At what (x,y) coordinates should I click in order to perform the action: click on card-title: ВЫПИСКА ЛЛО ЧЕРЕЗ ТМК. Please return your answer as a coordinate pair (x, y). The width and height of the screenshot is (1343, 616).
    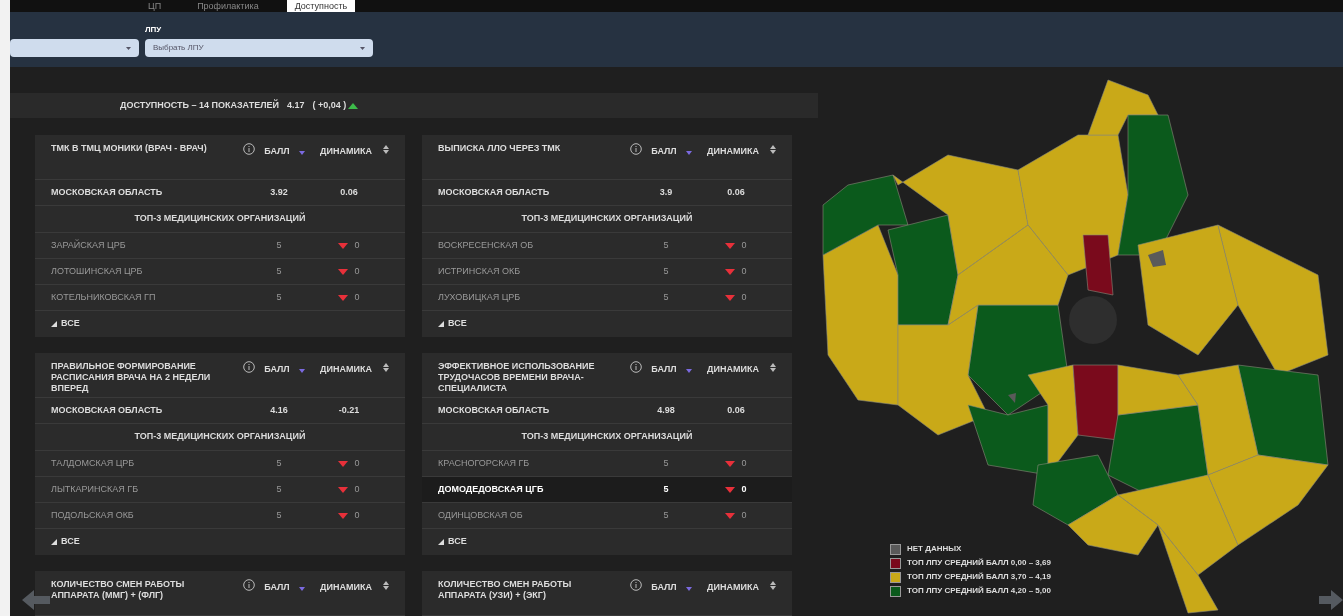
    Looking at the image, I should click on (500, 148).